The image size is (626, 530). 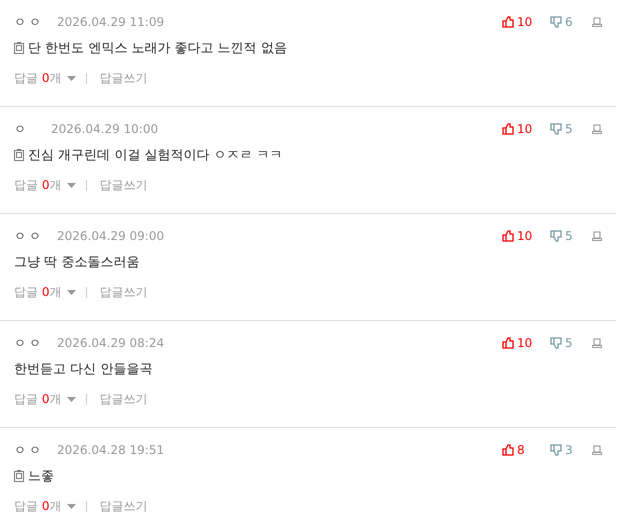 What do you see at coordinates (83, 369) in the screenshot?
I see `comment-text: 한번듣고 다신 안들을곡` at bounding box center [83, 369].